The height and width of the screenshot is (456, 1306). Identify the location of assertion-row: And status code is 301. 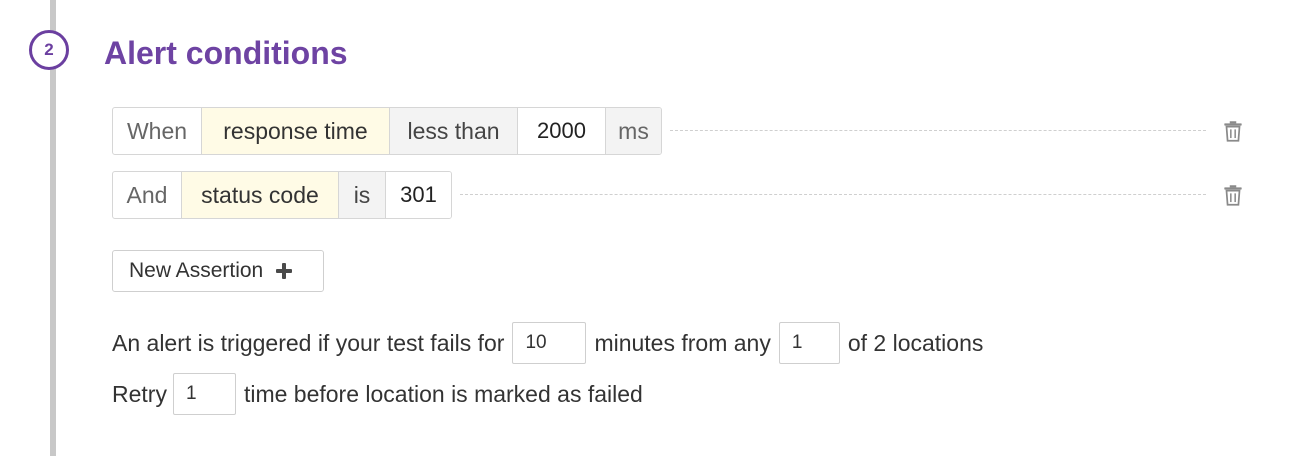
(682, 195).